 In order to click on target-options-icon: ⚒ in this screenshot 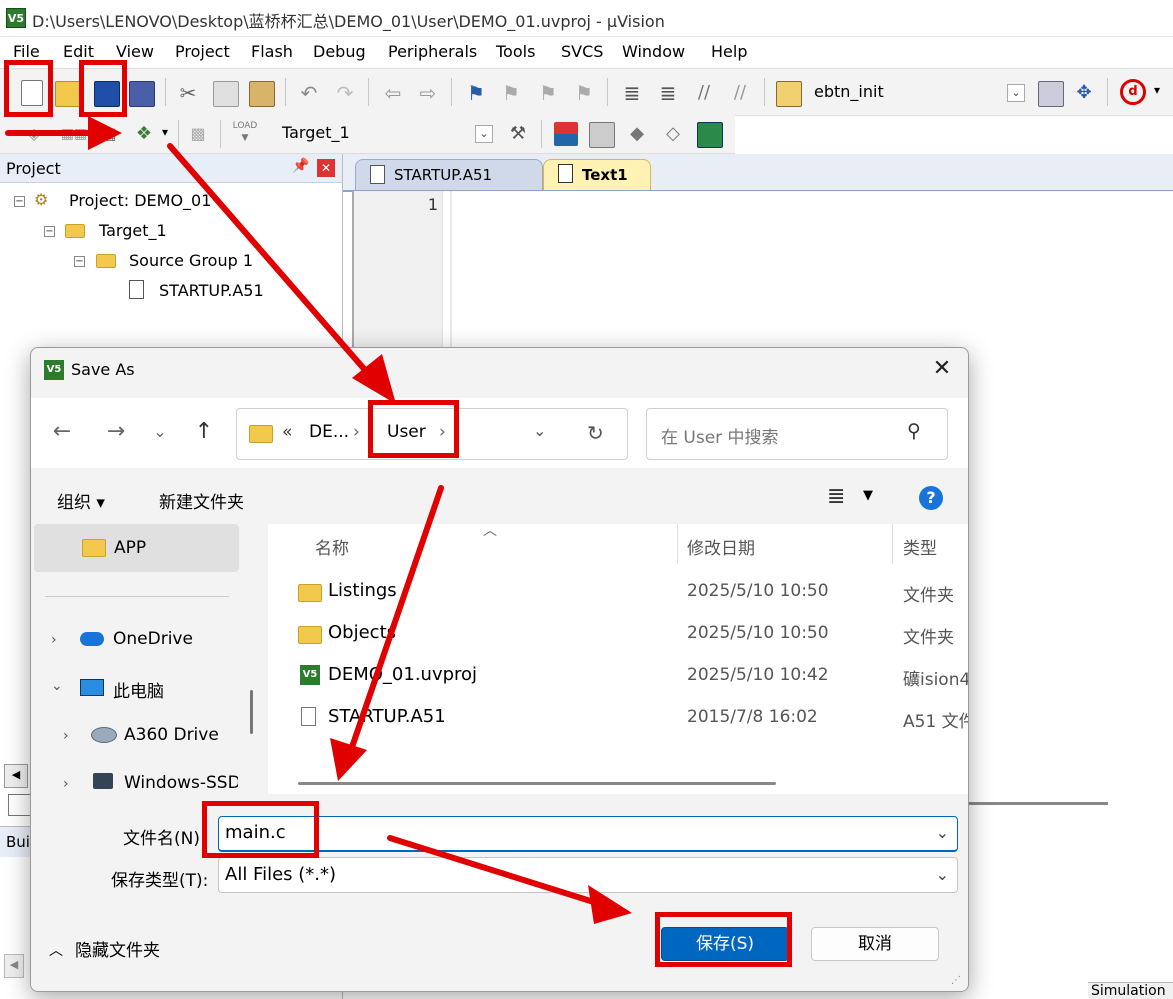, I will do `click(518, 134)`.